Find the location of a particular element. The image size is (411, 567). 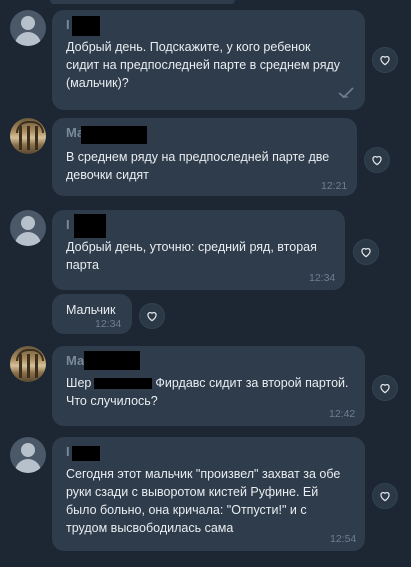

message-time: 12:54 is located at coordinates (343, 539).